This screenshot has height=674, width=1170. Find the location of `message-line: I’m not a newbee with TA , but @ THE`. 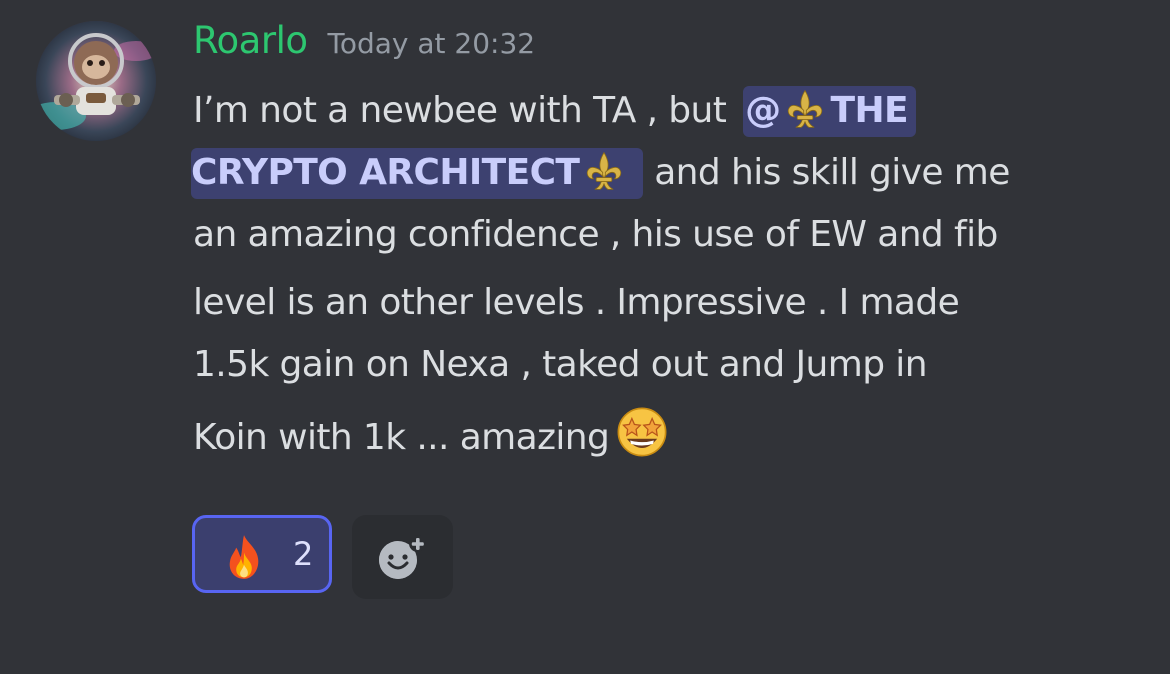

message-line: I’m not a newbee with TA , but @ THE is located at coordinates (673, 111).